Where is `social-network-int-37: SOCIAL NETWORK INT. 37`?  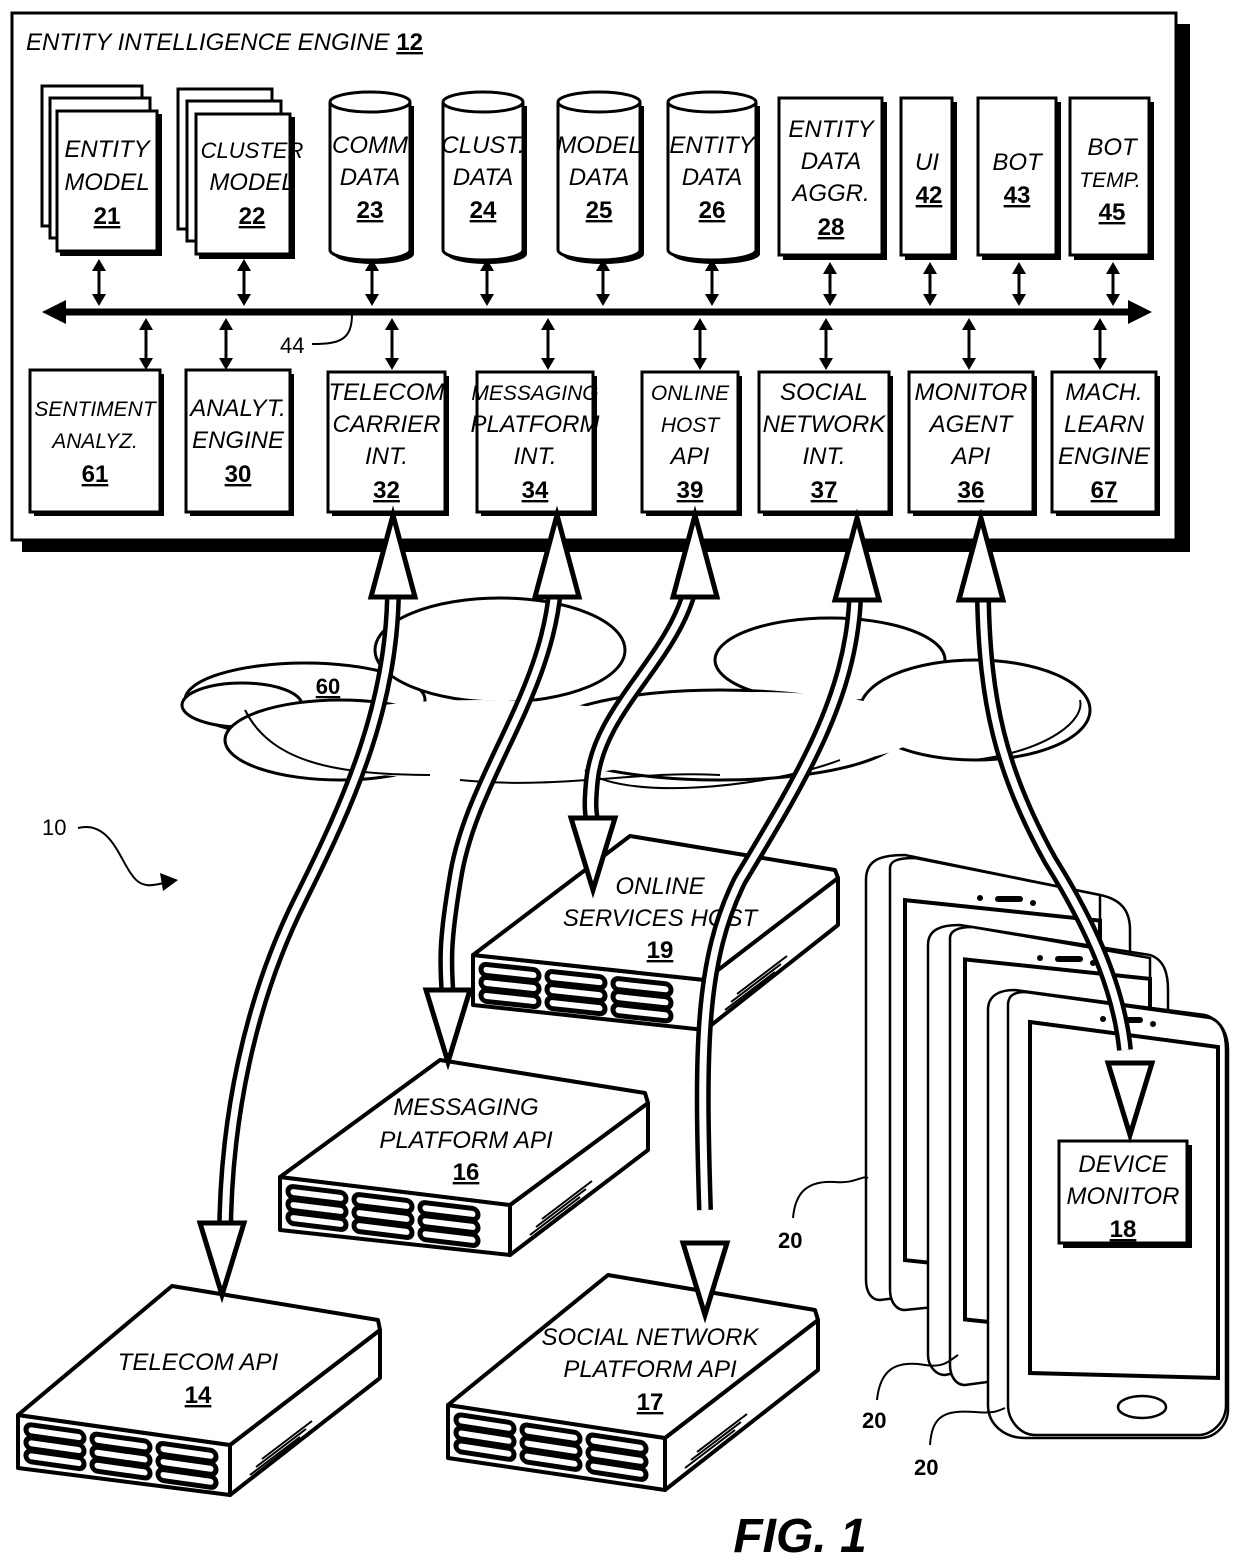
social-network-int-37: SOCIAL NETWORK INT. 37 is located at coordinates (825, 443).